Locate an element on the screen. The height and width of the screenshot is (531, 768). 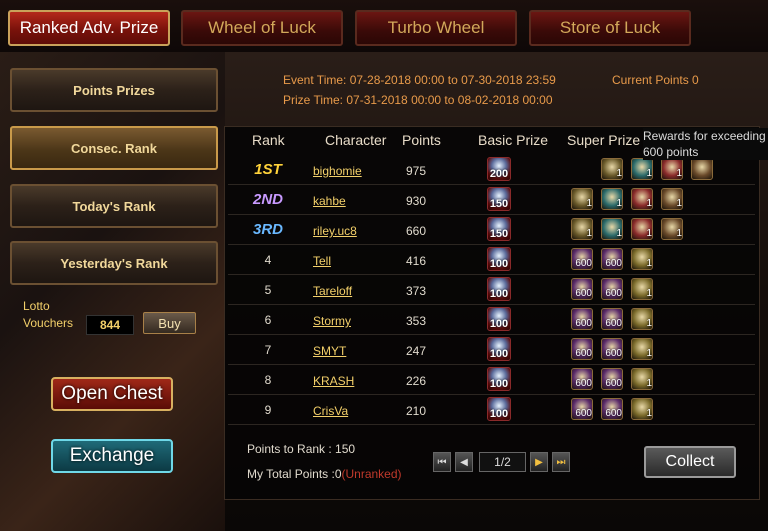
tab-store-of-luck: Store of Luck is located at coordinates (610, 28).